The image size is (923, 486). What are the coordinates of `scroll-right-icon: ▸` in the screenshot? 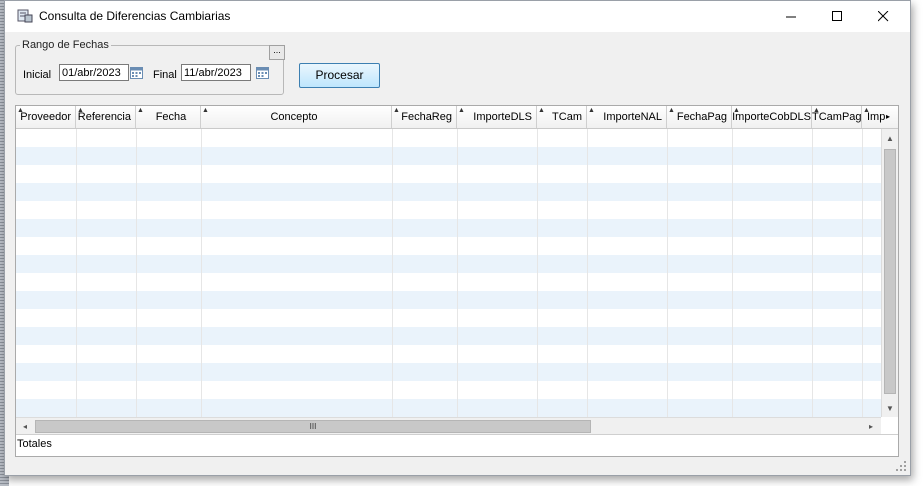 It's located at (871, 426).